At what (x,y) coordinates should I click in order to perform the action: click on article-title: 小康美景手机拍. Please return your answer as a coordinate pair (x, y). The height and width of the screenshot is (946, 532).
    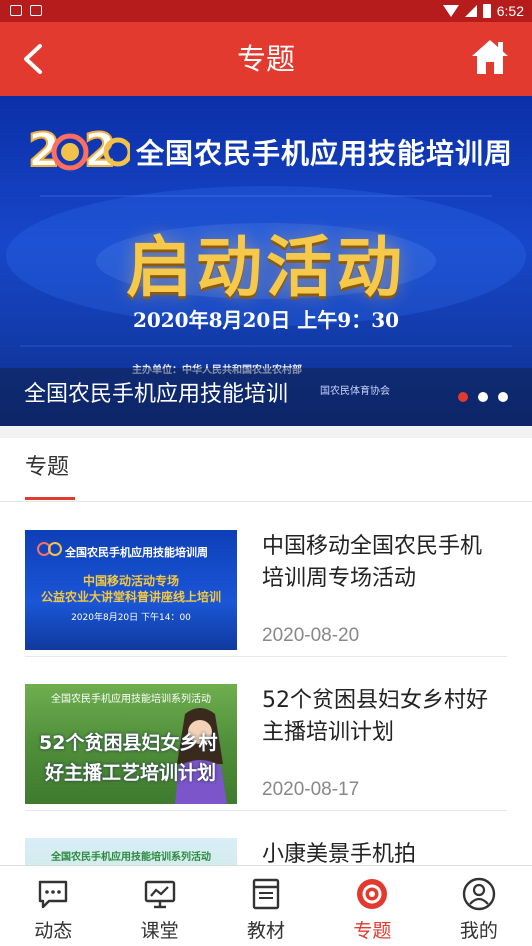
    Looking at the image, I should click on (339, 853).